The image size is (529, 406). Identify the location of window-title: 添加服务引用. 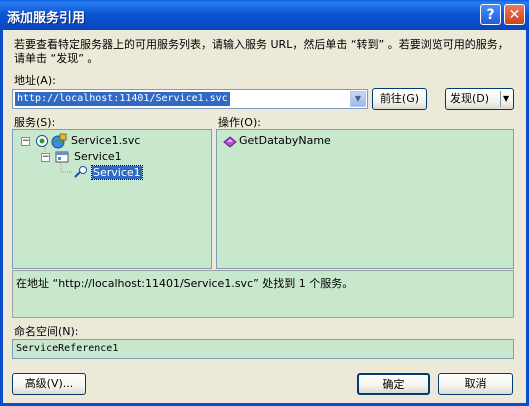
(46, 18).